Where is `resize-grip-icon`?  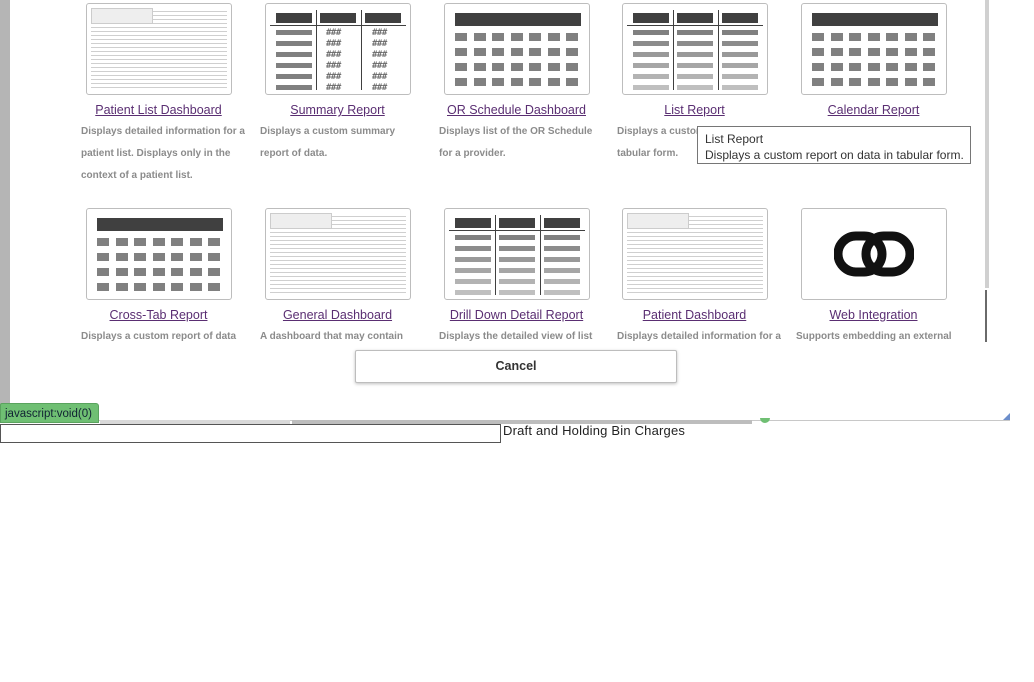 resize-grip-icon is located at coordinates (1006, 416).